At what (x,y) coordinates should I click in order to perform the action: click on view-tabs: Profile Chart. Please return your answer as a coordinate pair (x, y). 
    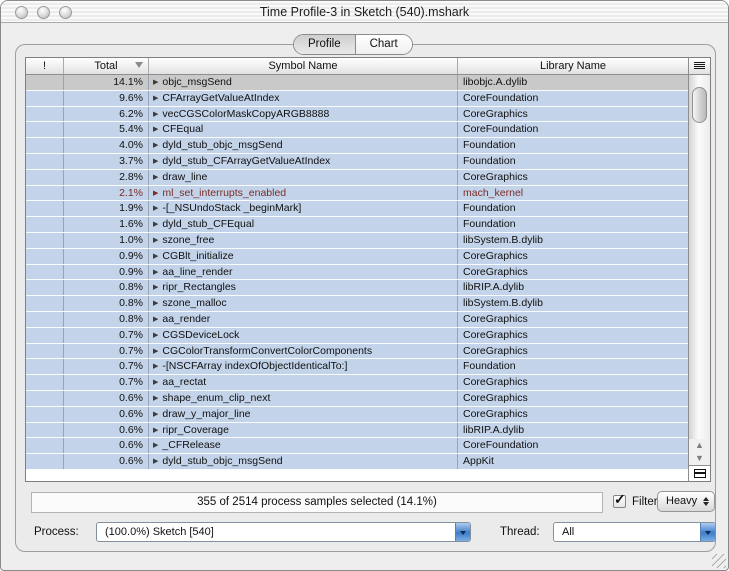
    Looking at the image, I should click on (353, 44).